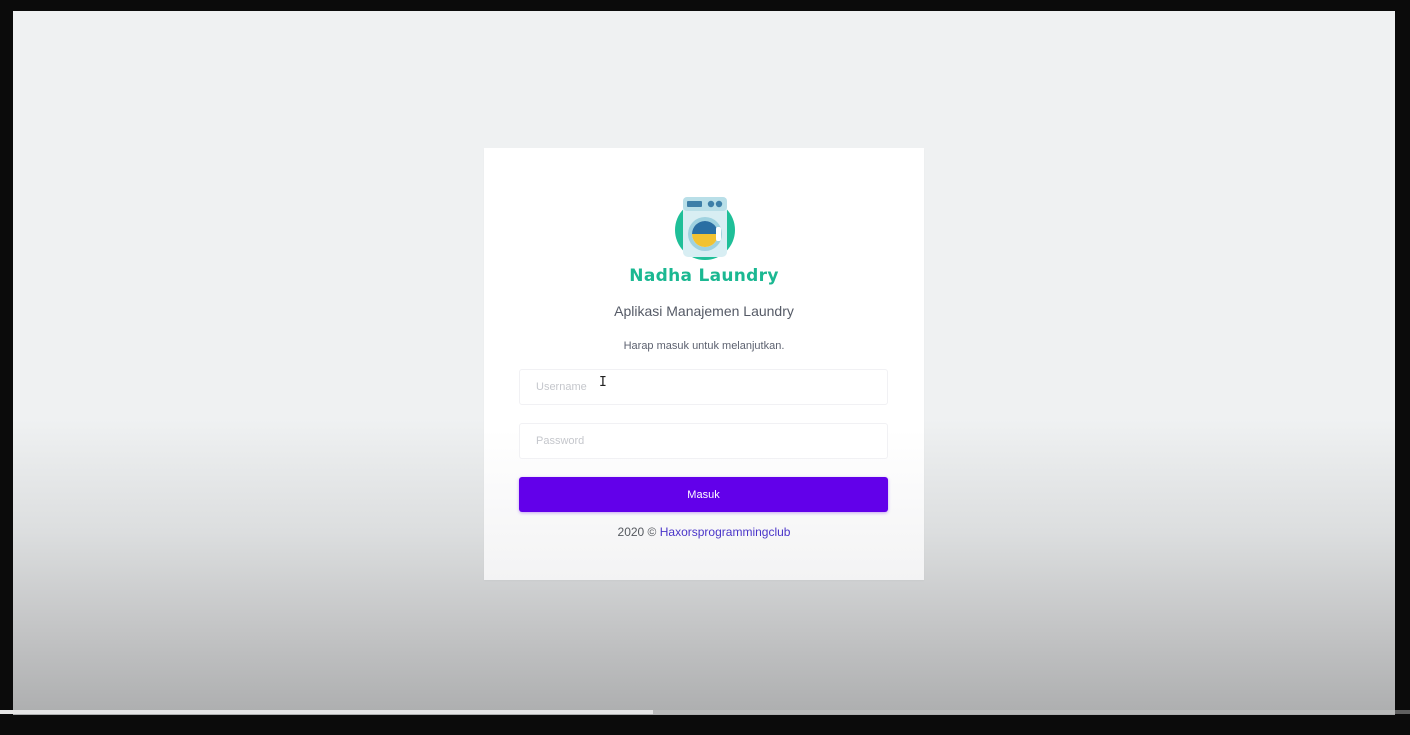 This screenshot has width=1410, height=735. What do you see at coordinates (603, 382) in the screenshot?
I see `text-cursor-icon: I` at bounding box center [603, 382].